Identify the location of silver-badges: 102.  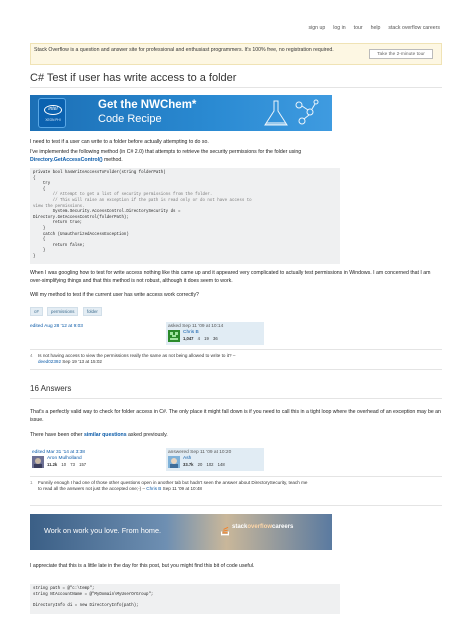
(210, 464).